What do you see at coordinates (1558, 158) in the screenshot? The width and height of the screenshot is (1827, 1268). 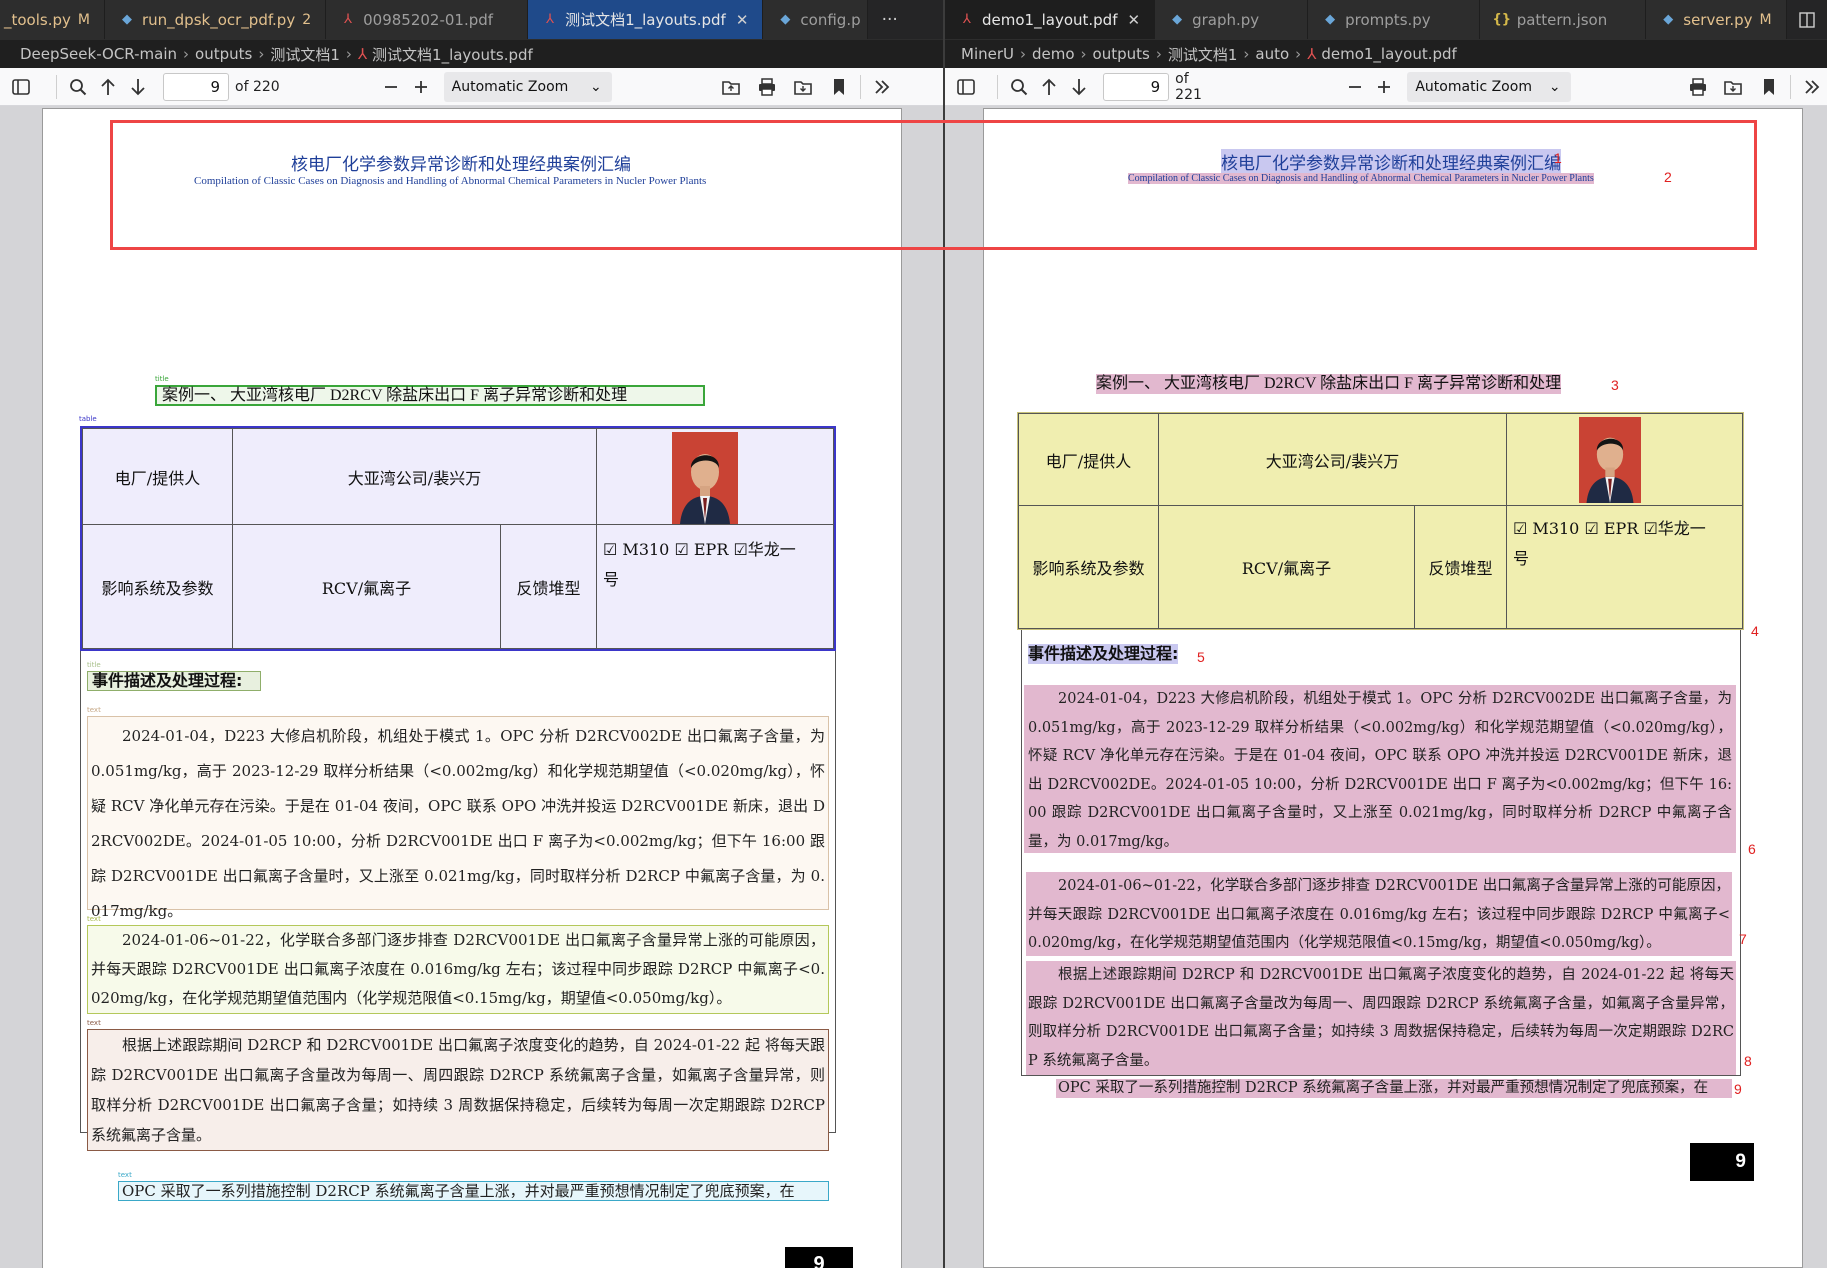 I see `block-index-label: 1` at bounding box center [1558, 158].